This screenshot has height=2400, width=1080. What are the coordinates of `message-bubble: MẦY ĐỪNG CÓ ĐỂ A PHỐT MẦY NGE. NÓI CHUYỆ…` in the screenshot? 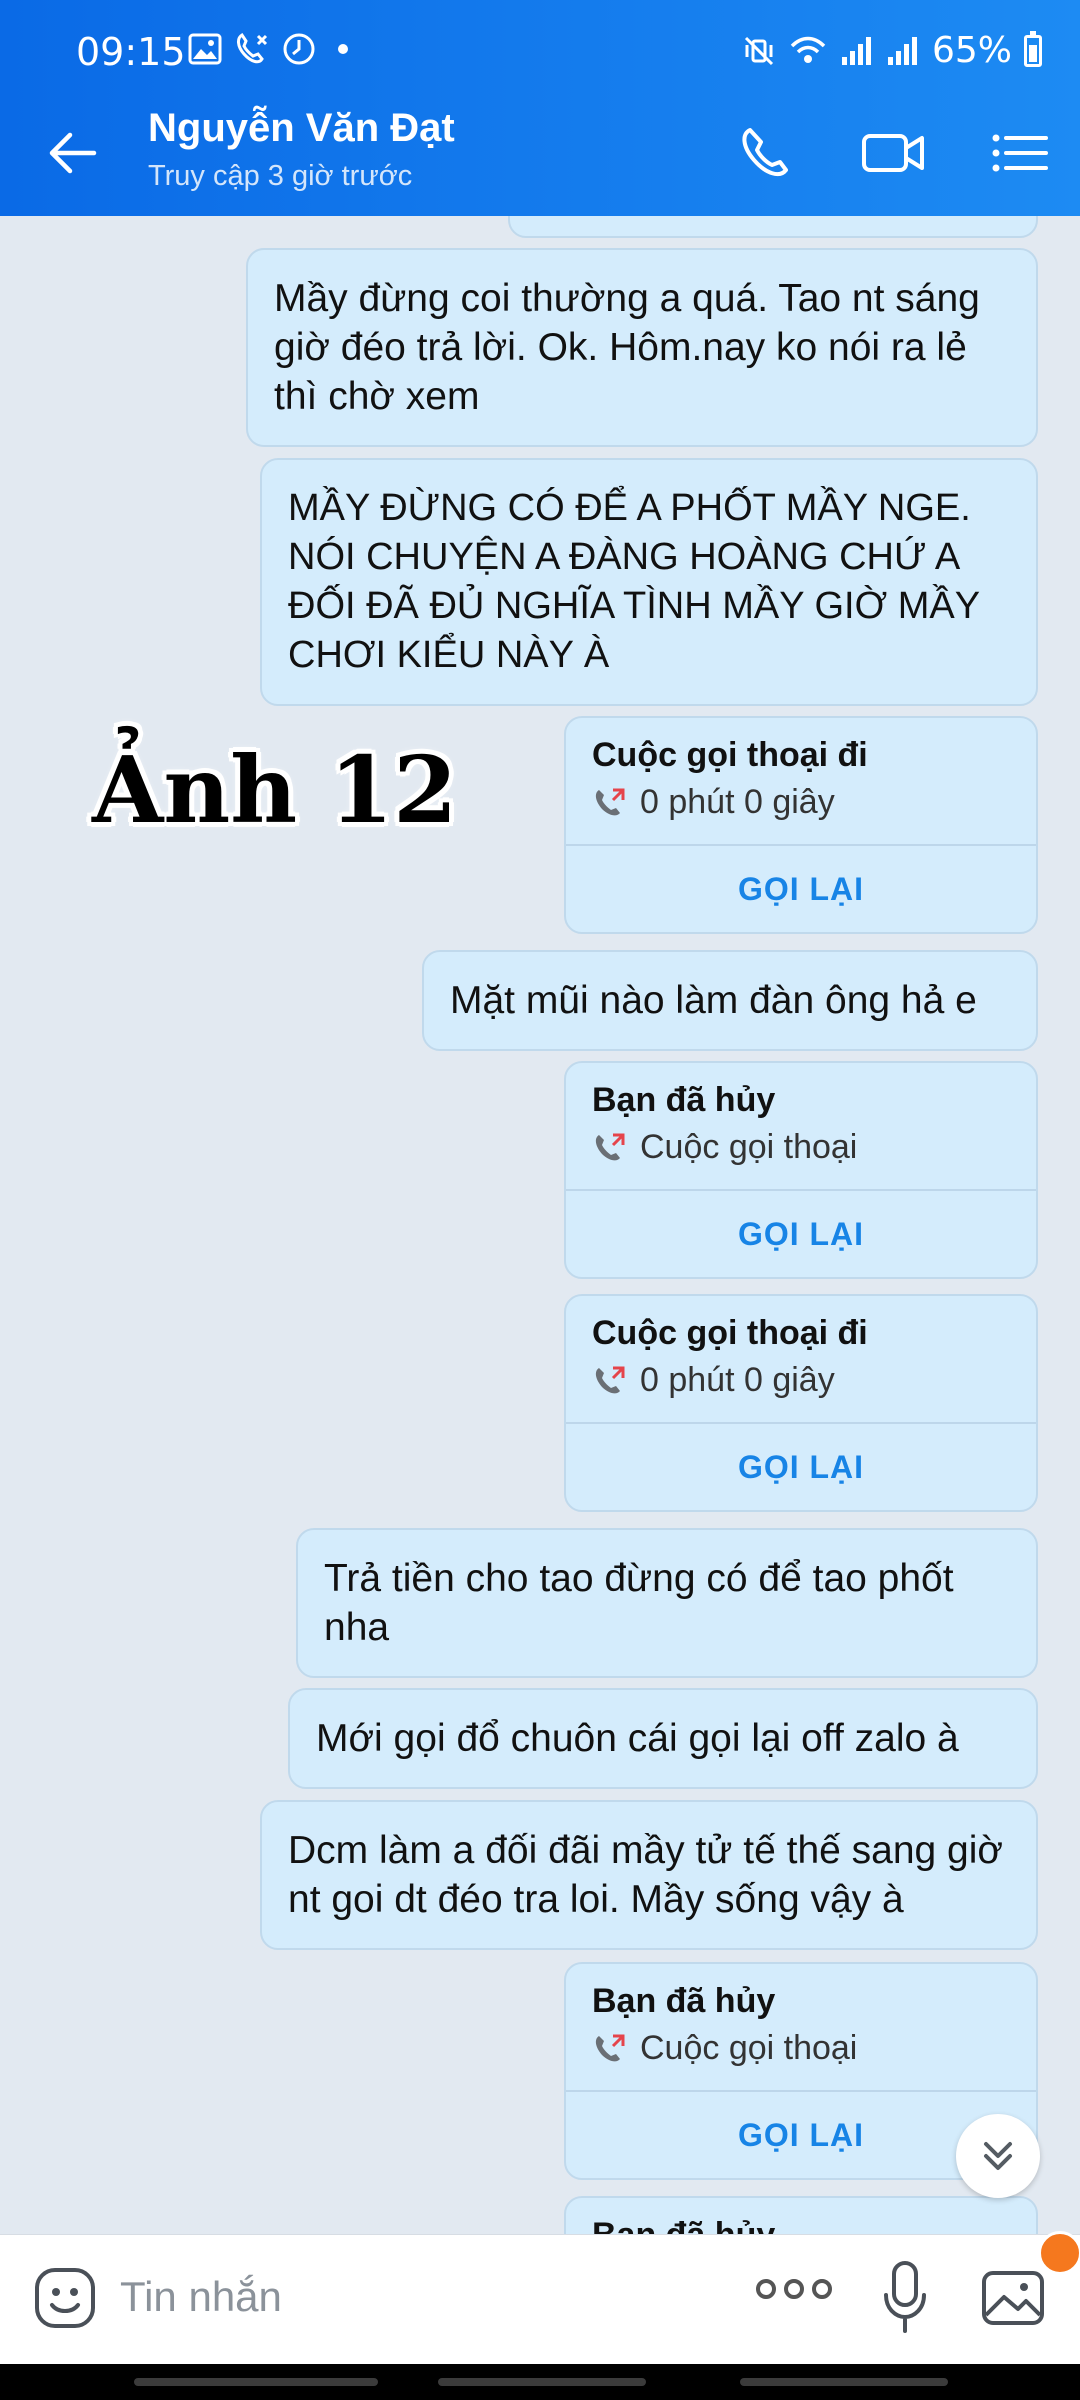 It's located at (649, 582).